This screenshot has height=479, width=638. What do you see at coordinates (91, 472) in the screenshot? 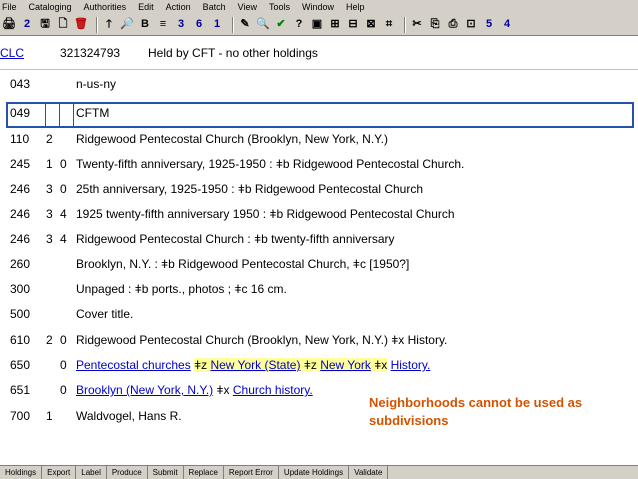
I see `label-button: Label` at bounding box center [91, 472].